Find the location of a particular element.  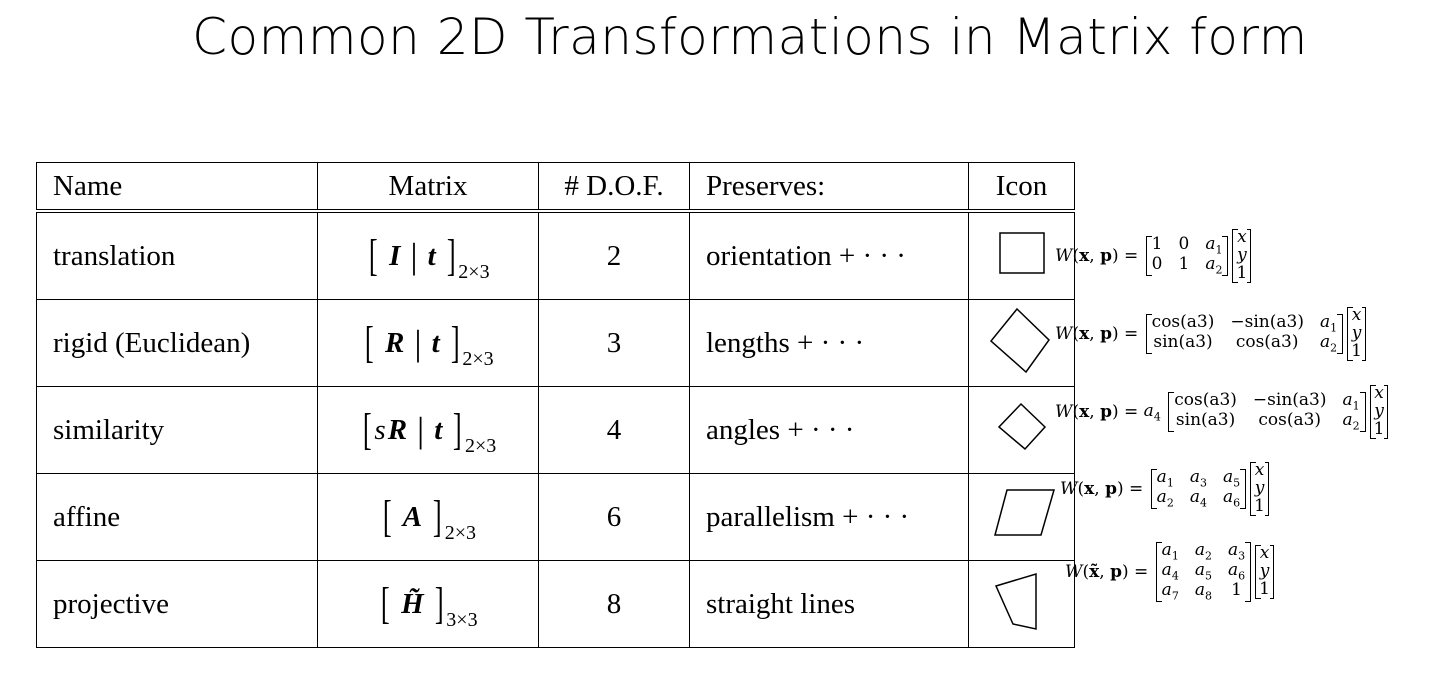

equation-5: W(x̃, p) = a1 a2 a3 a4 a5 a6 a7 a8 1 x y 1 is located at coordinates (1170, 571).